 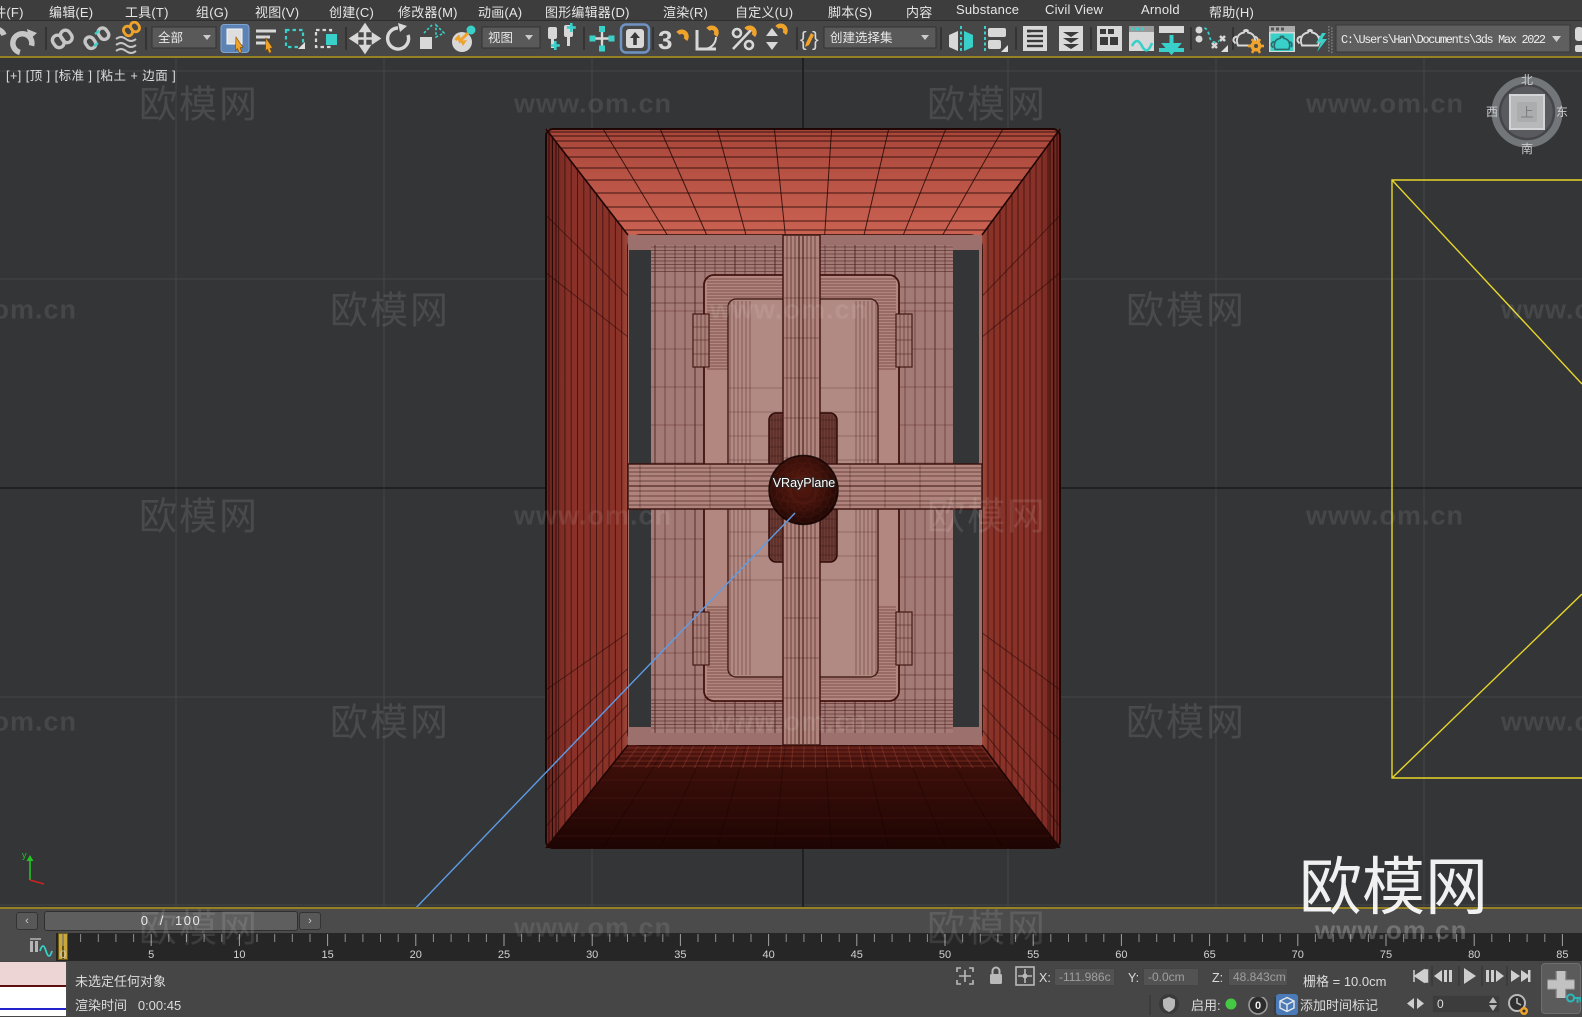 What do you see at coordinates (1443, 40) in the screenshot?
I see `svg-text:C:\Users\Han\Documents\3ds Max: C:\Users\Han\Documents\3ds Max 2022` at bounding box center [1443, 40].